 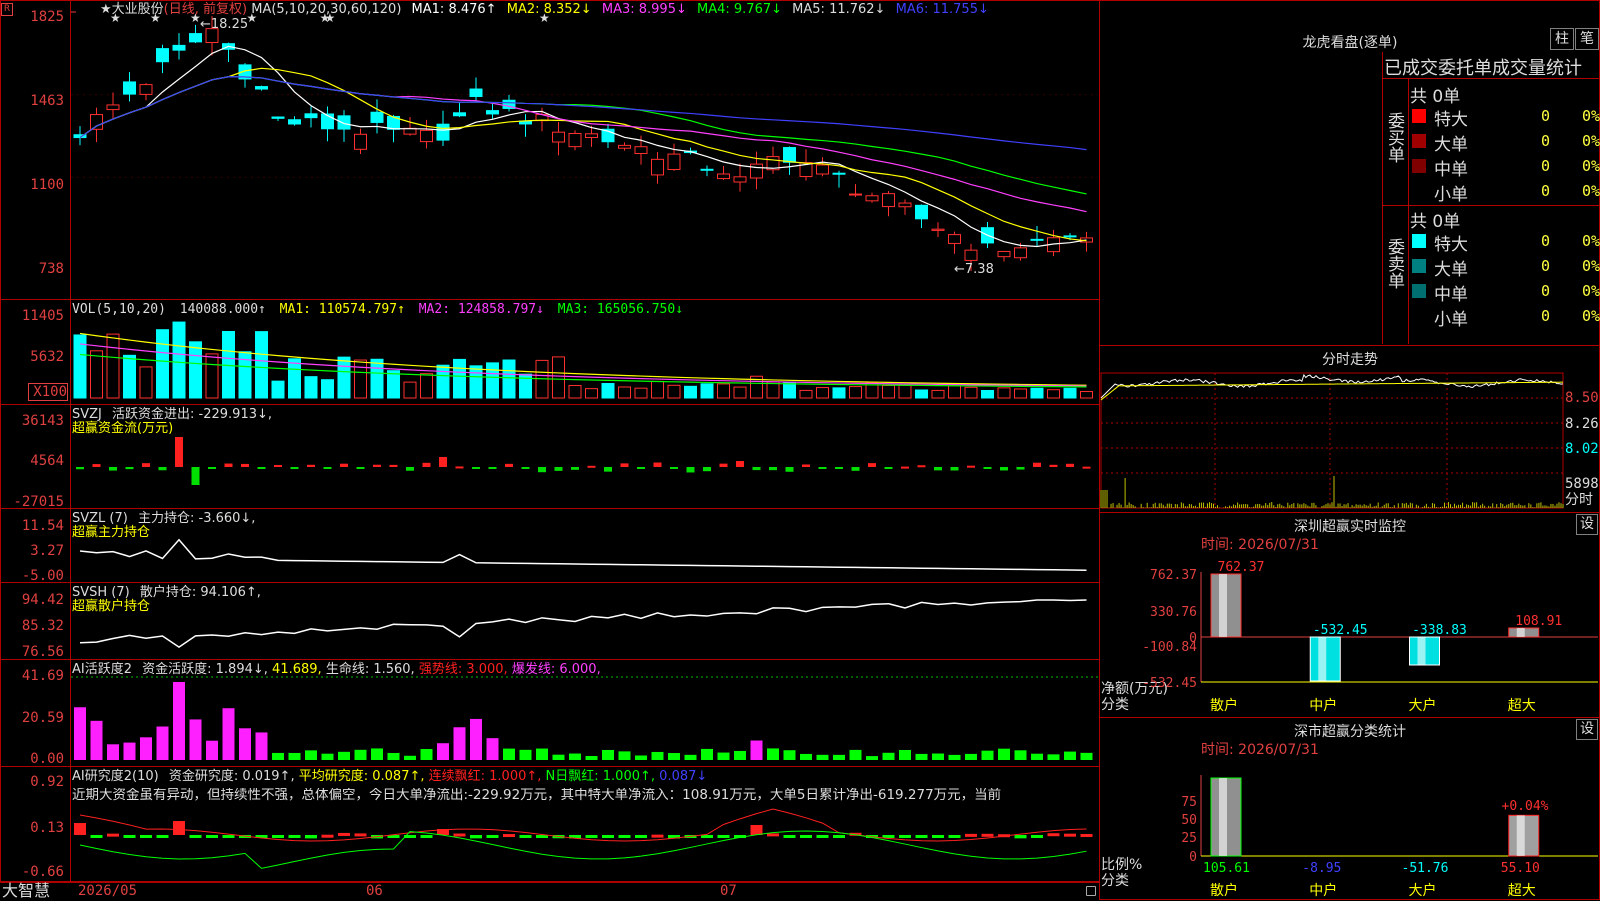 I want to click on kline-ytick: 1825, so click(x=47, y=17).